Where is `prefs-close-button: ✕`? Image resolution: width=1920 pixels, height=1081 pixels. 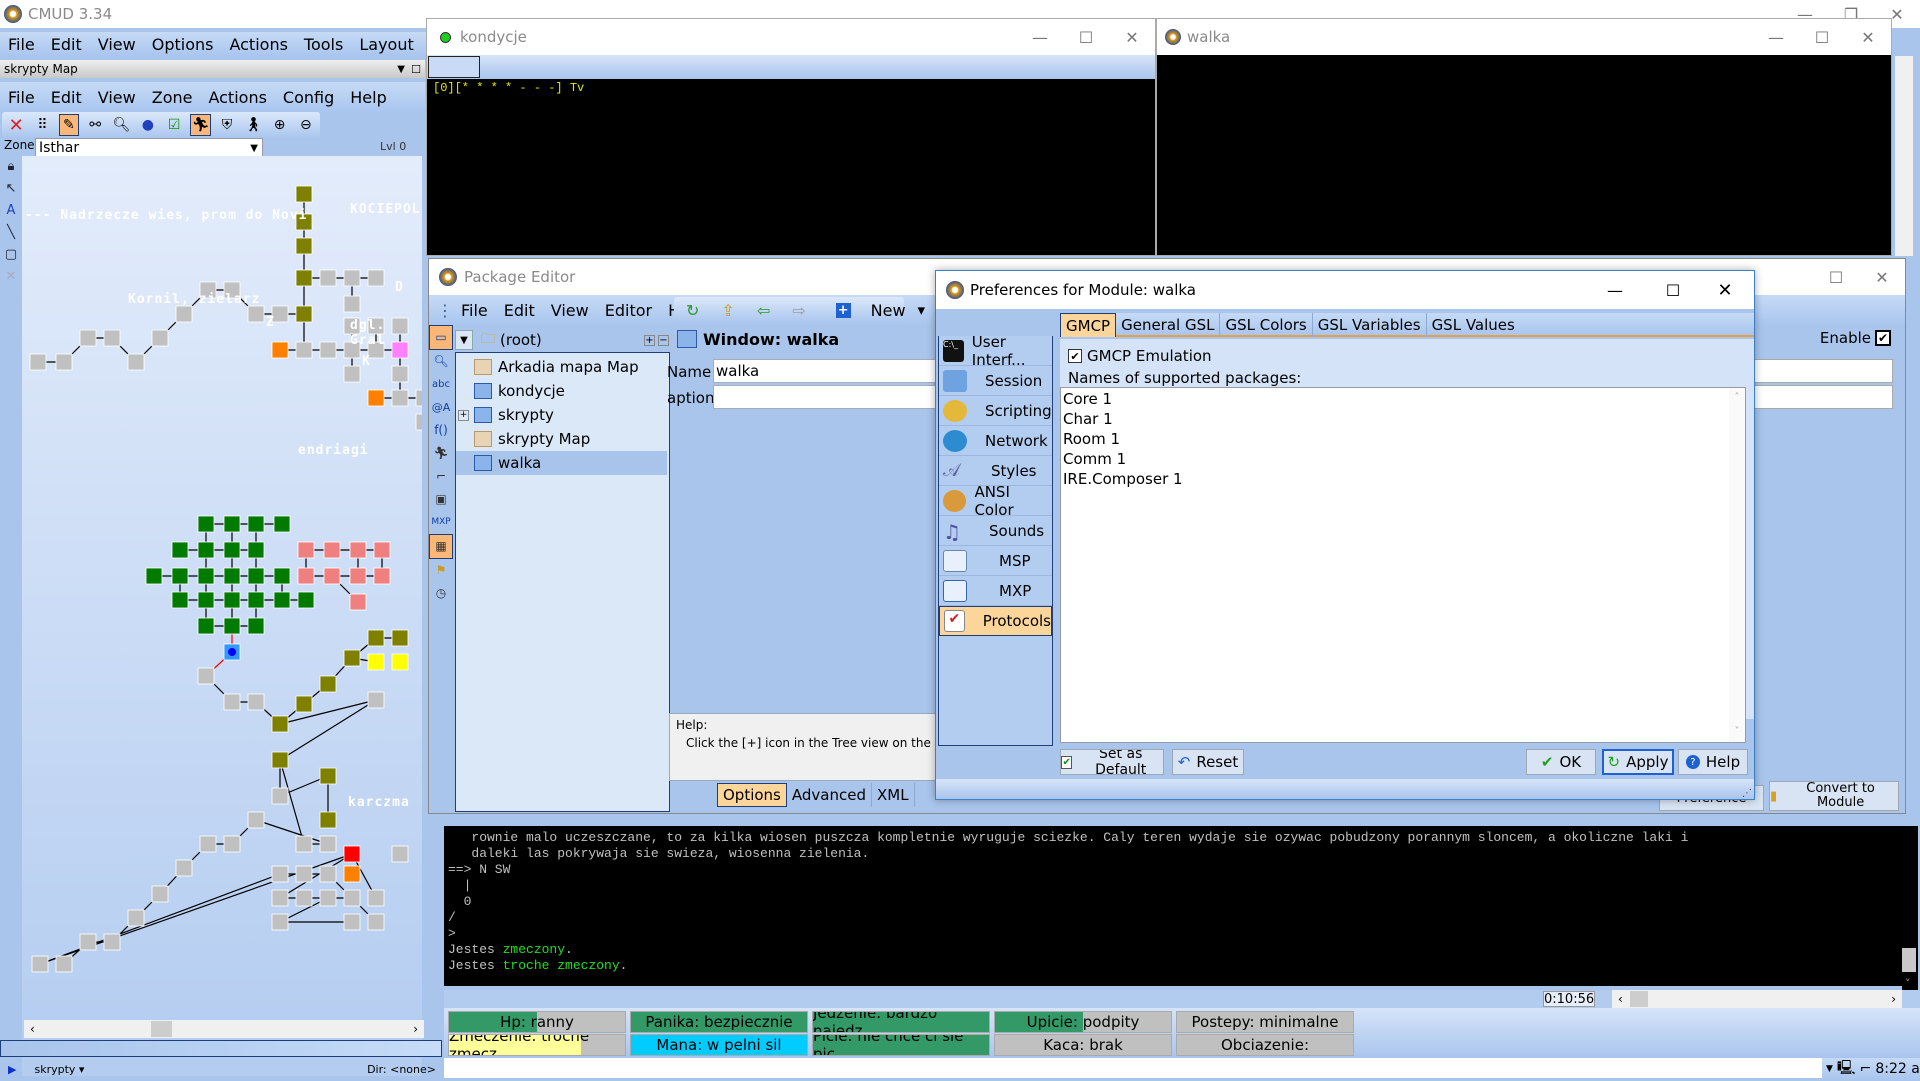
prefs-close-button: ✕ is located at coordinates (1725, 290).